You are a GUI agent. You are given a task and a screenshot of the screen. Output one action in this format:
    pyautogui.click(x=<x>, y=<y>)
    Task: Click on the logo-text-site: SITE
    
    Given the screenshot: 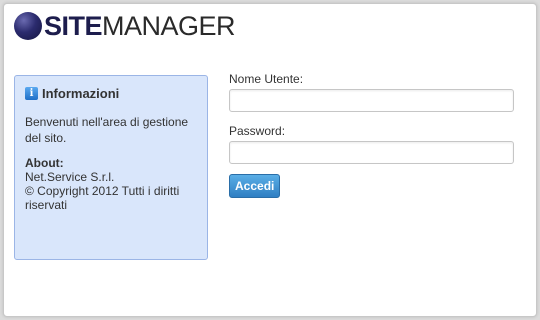 What is the action you would take?
    pyautogui.click(x=73, y=25)
    